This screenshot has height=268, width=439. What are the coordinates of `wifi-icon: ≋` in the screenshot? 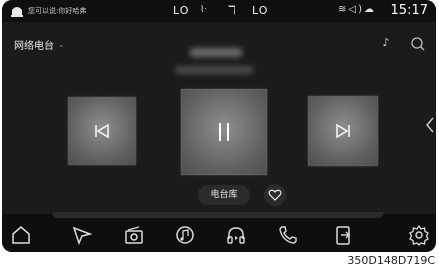 It's located at (343, 9).